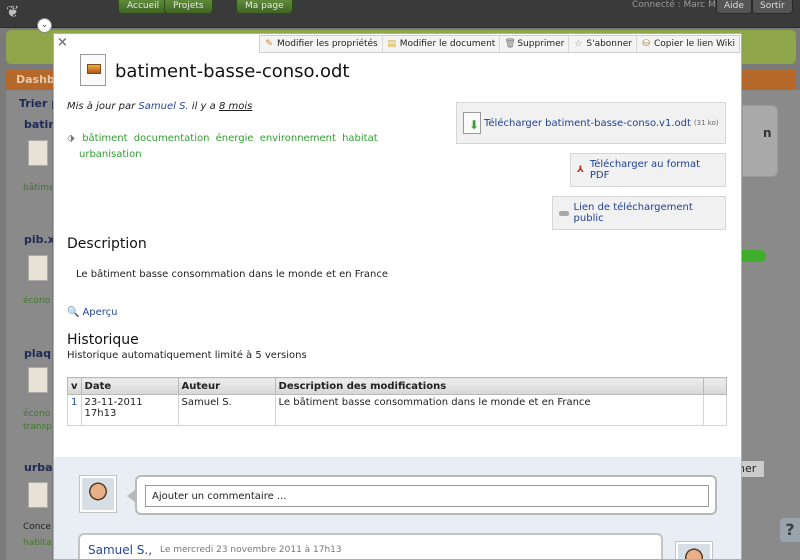  Describe the element at coordinates (39, 188) in the screenshot. I see `bg-doc-tag: bâtime` at that location.